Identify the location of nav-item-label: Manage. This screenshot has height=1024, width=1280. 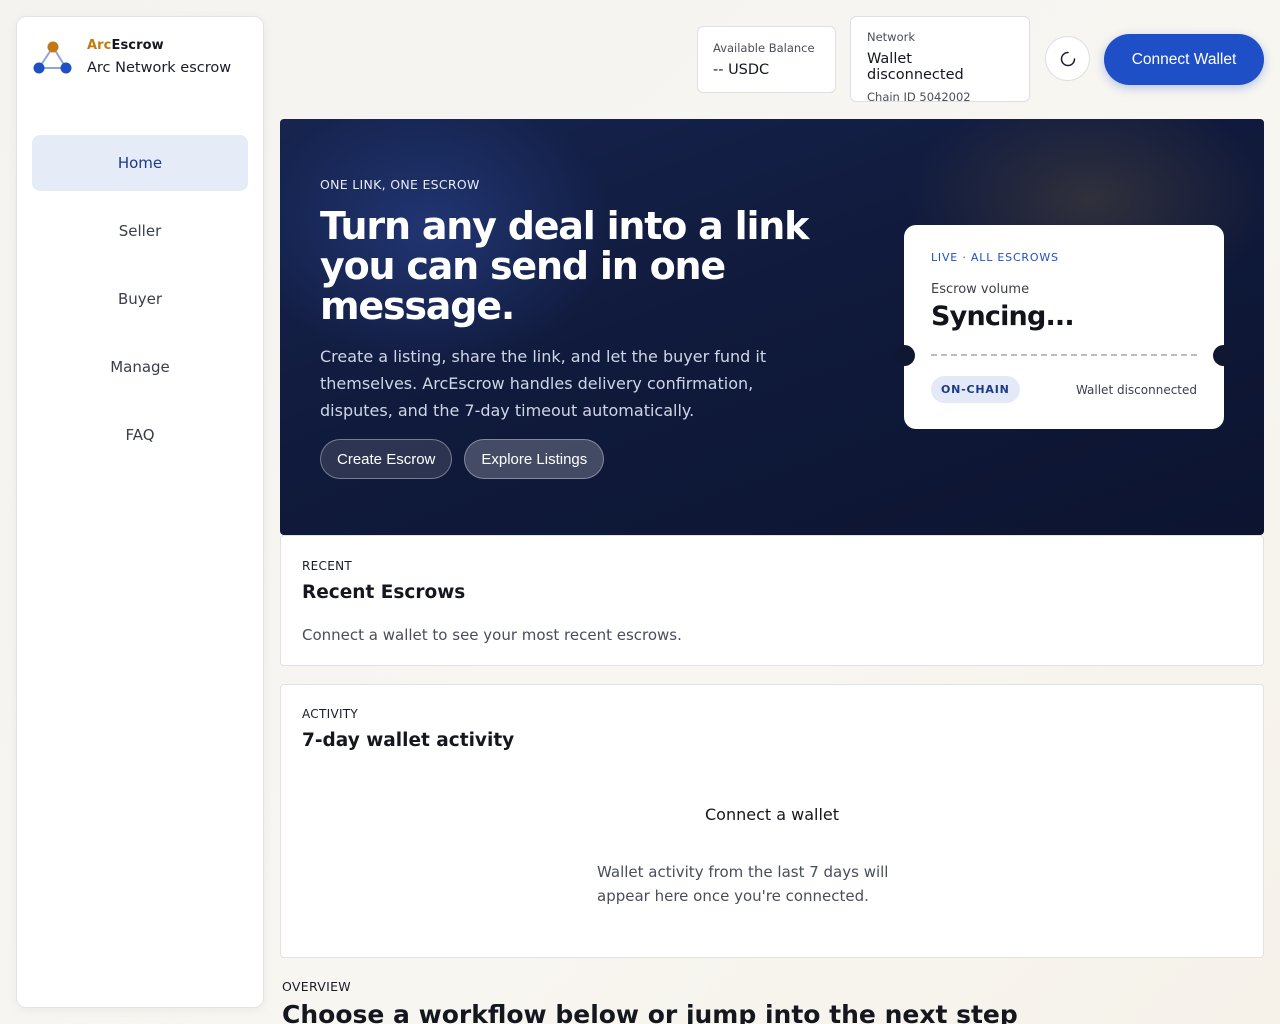
(140, 367).